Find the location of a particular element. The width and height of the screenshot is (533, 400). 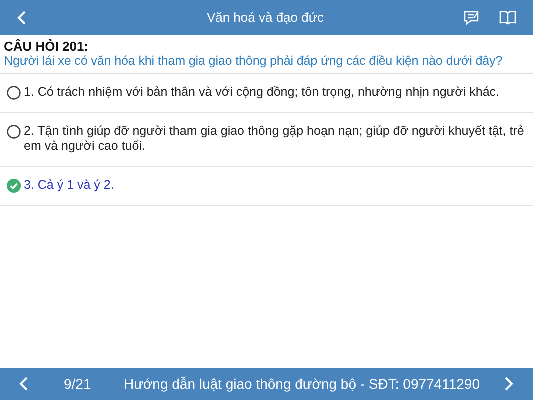

answer-text: 1. Có trách nhiệm với bản thân và với cộng đồng; tôn trọng, nhường nhịn người khác. is located at coordinates (262, 92).